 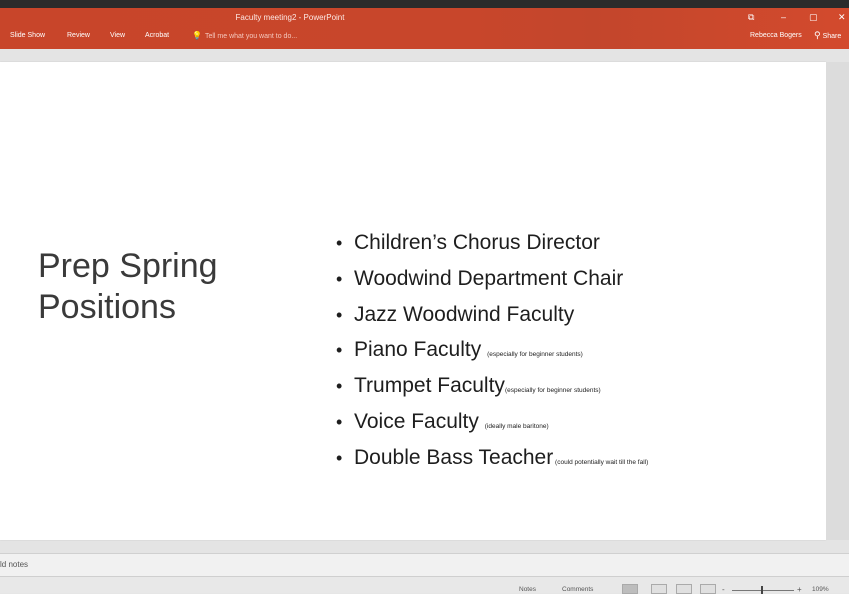 What do you see at coordinates (107, 307) in the screenshot?
I see `slide-title-line: Positions` at bounding box center [107, 307].